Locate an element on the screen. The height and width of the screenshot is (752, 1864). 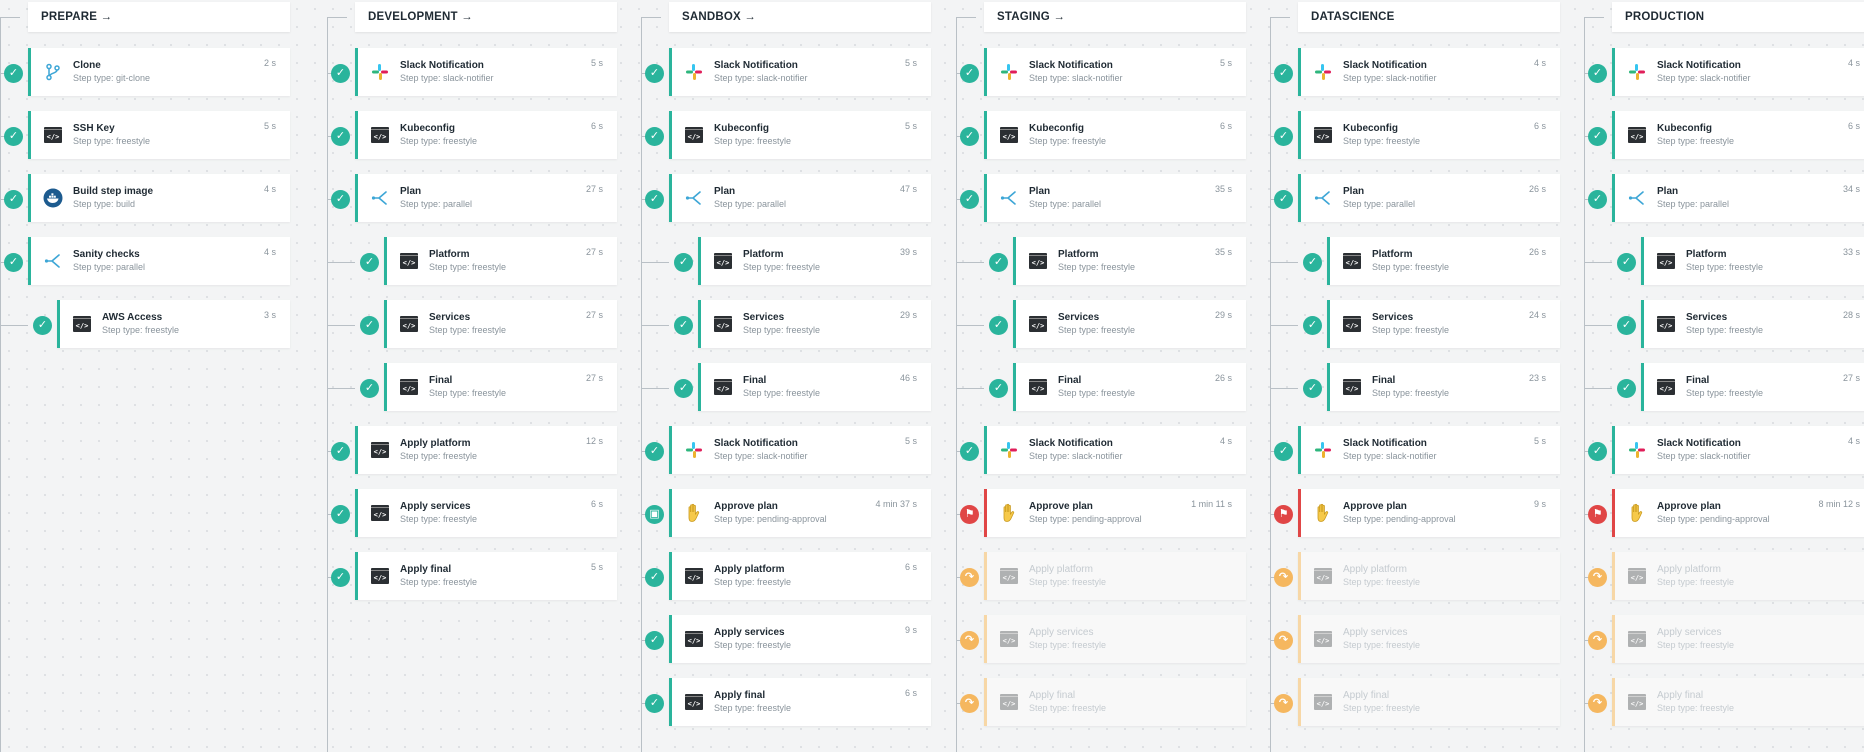
step-row: ✓ </> AWS Access Step type: freestyle 3 s is located at coordinates (150, 323).